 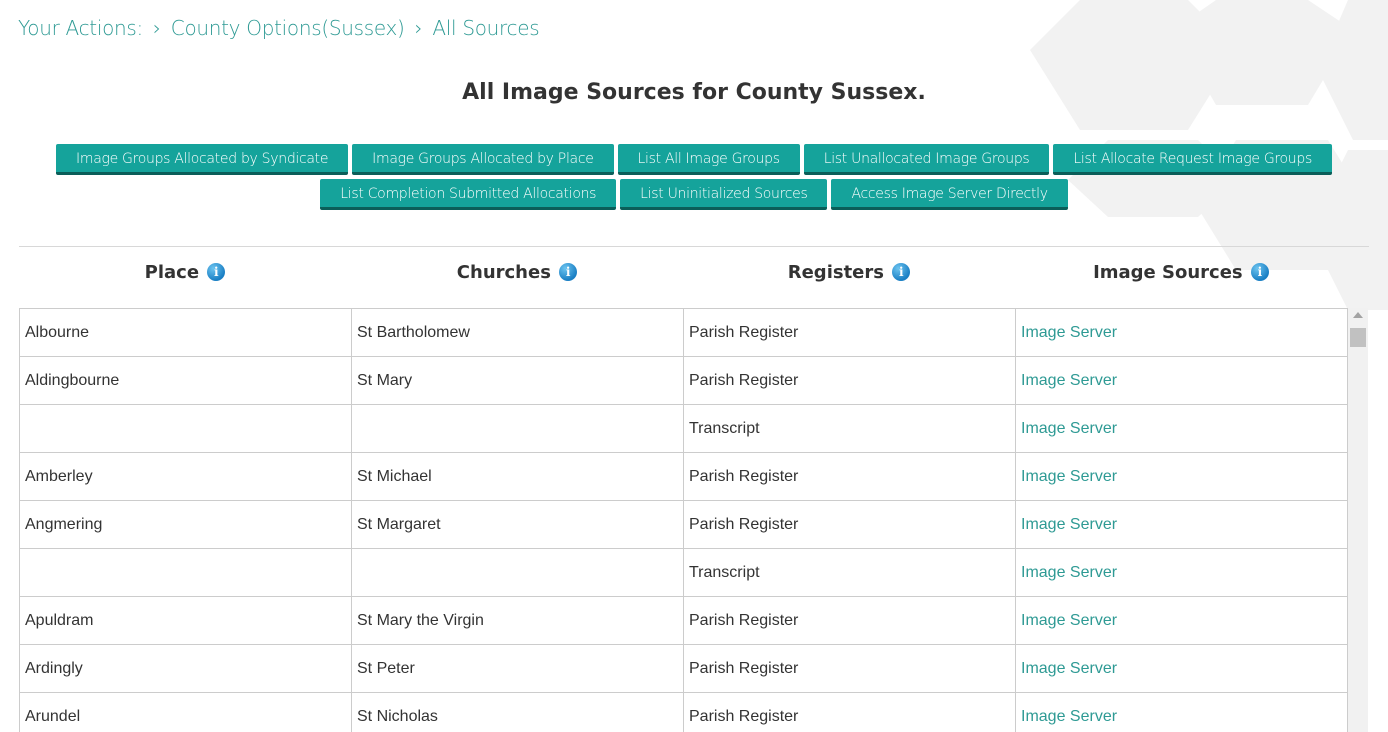 I want to click on column-header-place: Place i, so click(x=185, y=272).